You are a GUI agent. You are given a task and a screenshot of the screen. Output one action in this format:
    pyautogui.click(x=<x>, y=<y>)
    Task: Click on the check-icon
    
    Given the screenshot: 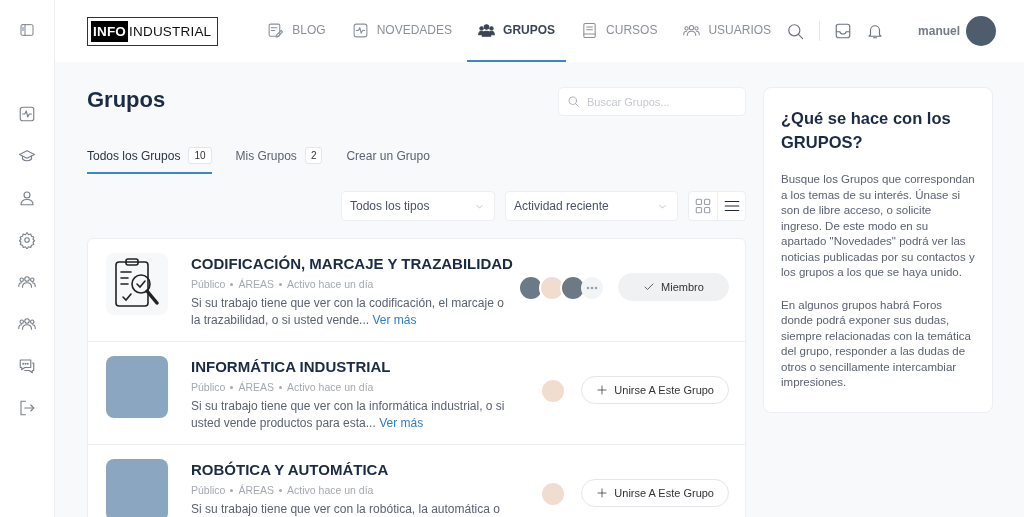 What is the action you would take?
    pyautogui.click(x=649, y=287)
    